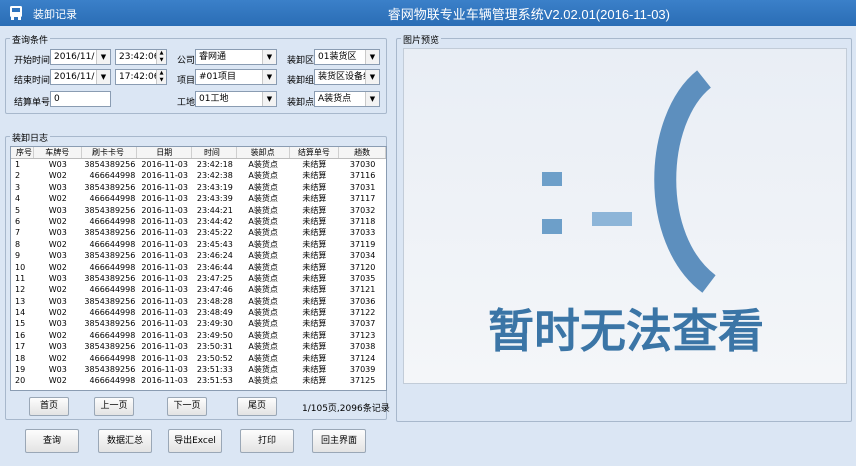 This screenshot has height=466, width=856. What do you see at coordinates (195, 441) in the screenshot?
I see `export-excel-button: 导出Excel` at bounding box center [195, 441].